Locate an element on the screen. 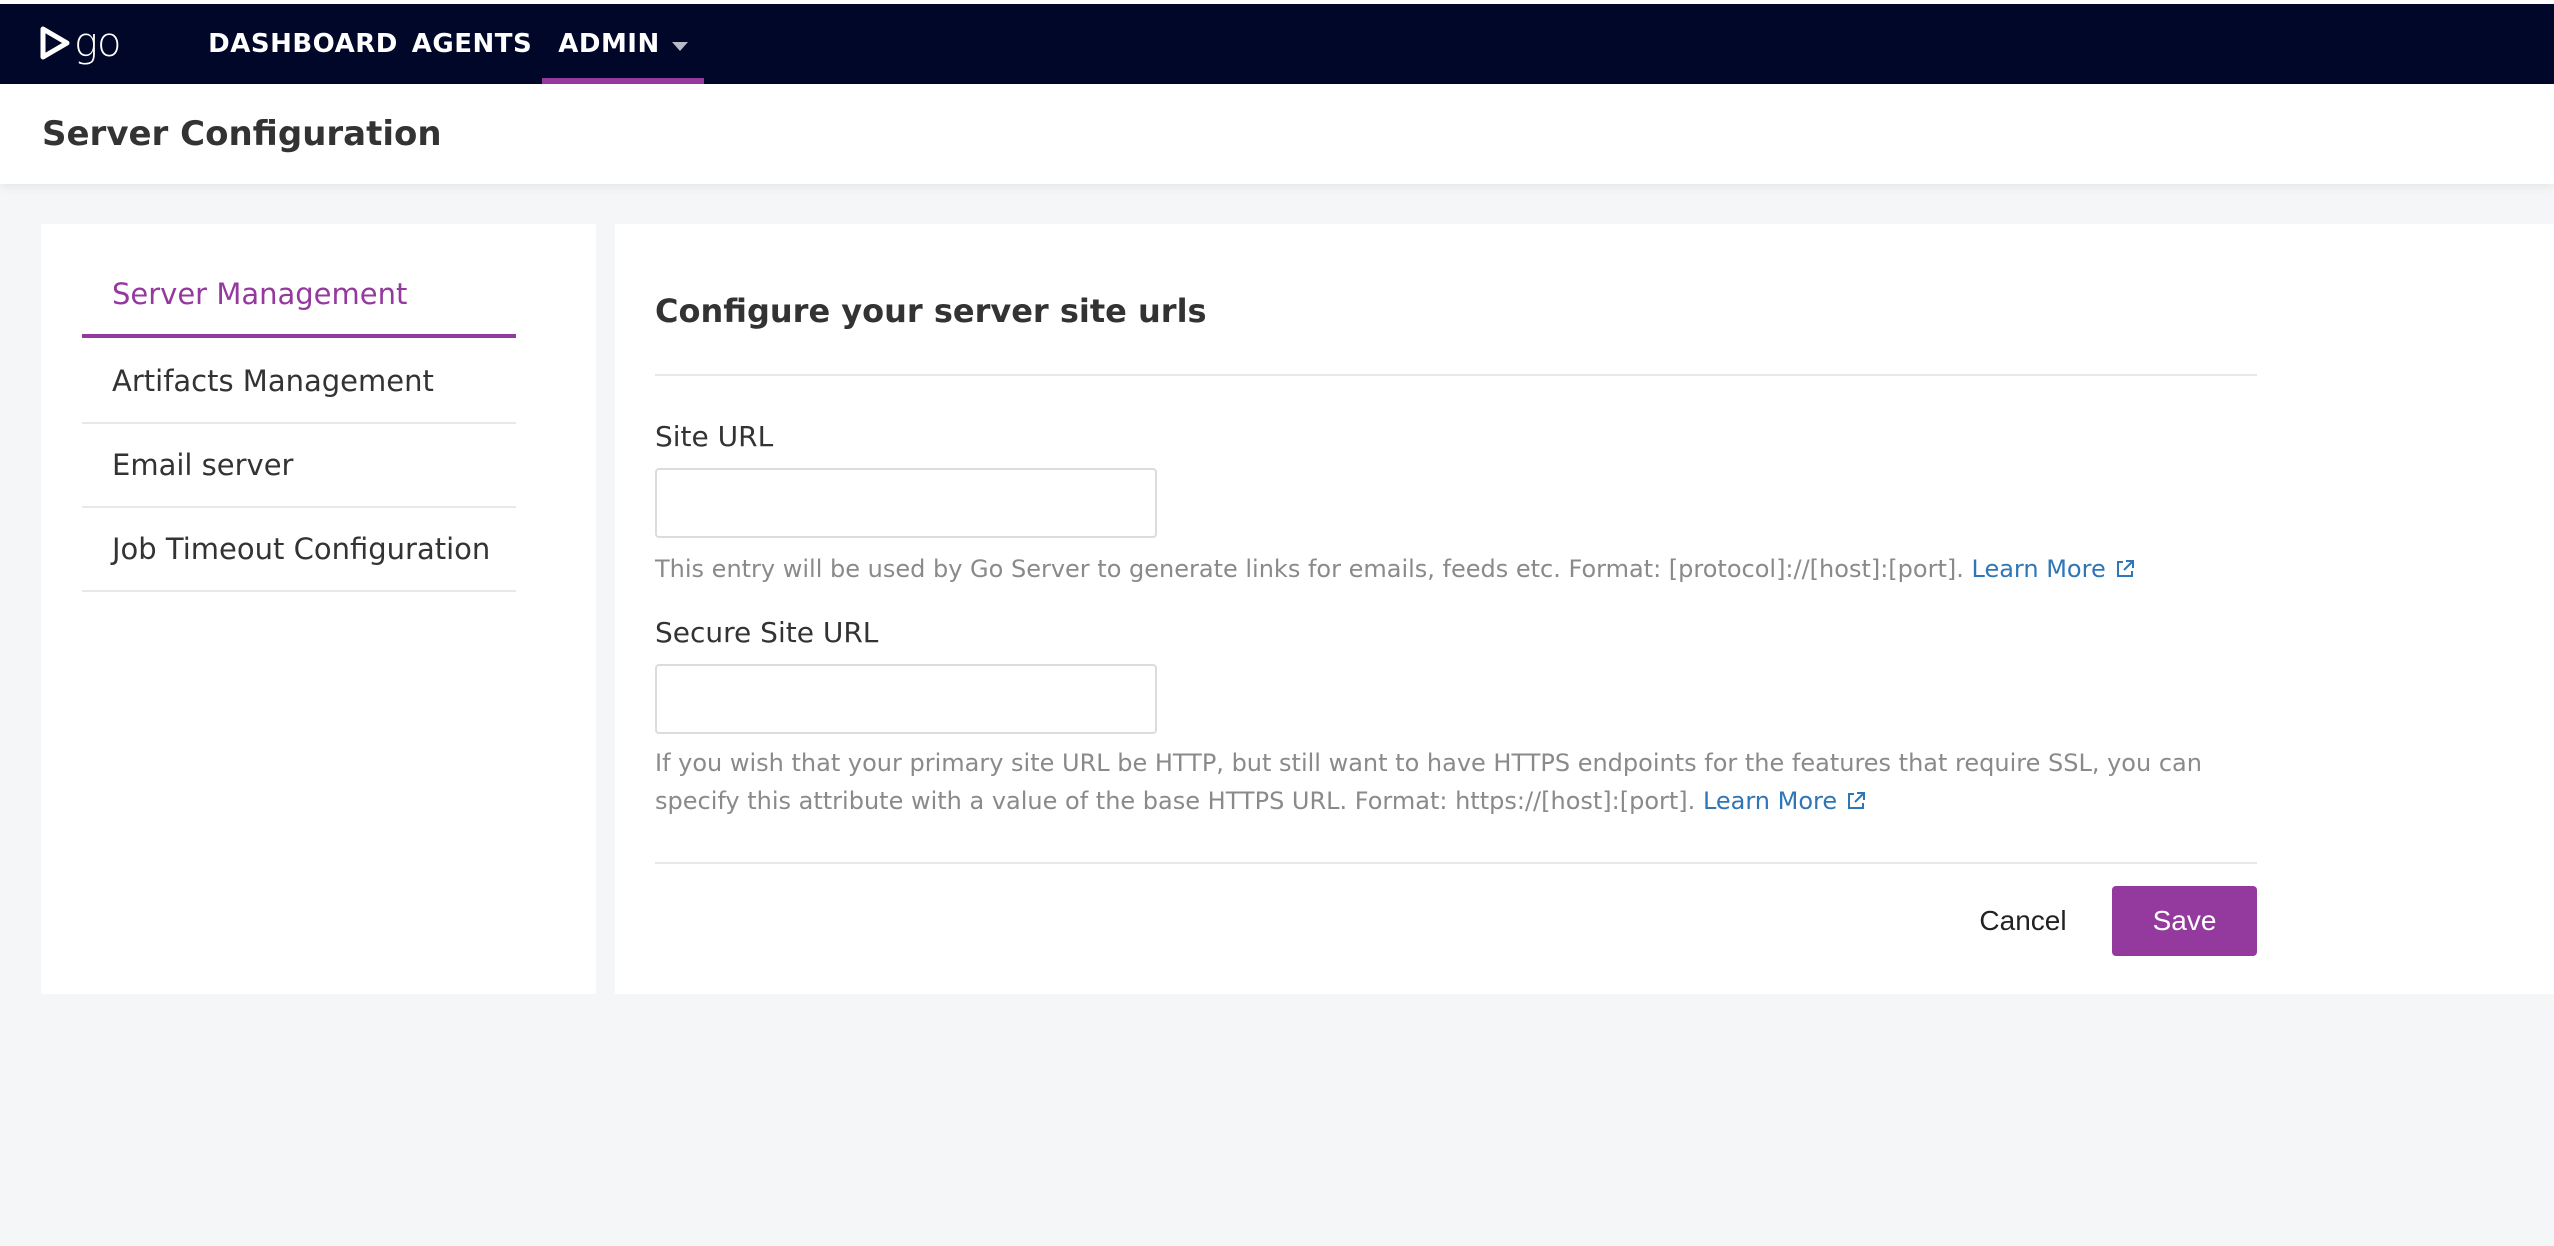  cancel-button: Cancel is located at coordinates (2023, 921).